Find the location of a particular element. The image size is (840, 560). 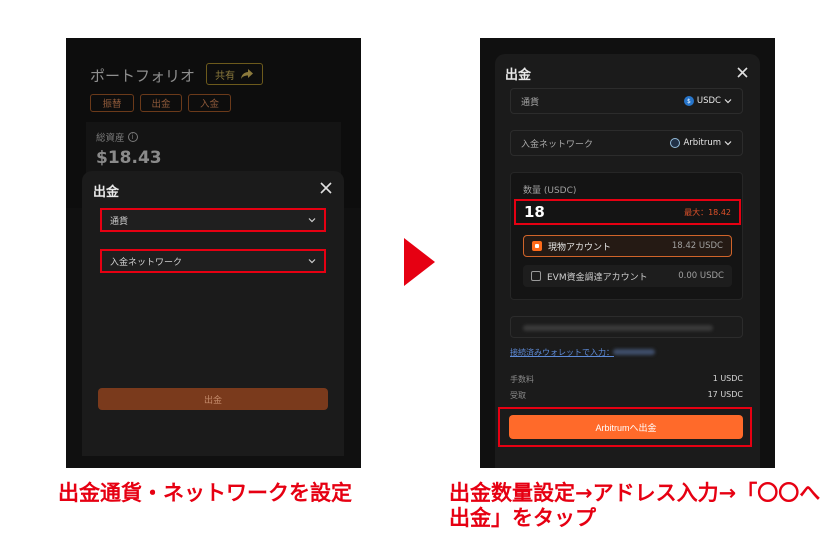

share-button: 共有 is located at coordinates (234, 74).